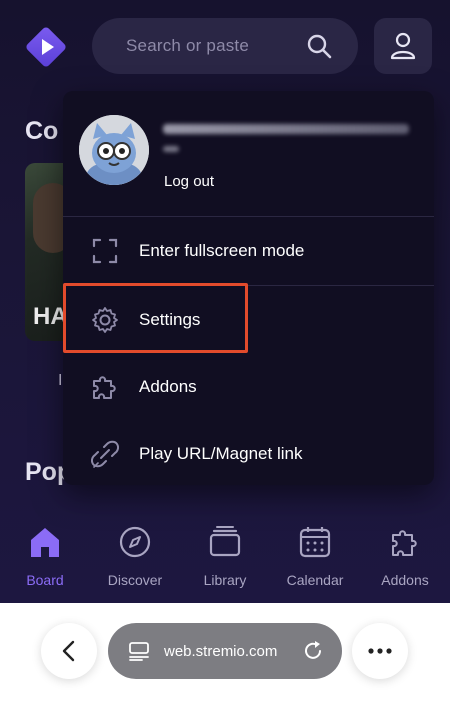 The image size is (450, 720). Describe the element at coordinates (222, 250) in the screenshot. I see `menu-item-label: Enter fullscreen mode` at that location.